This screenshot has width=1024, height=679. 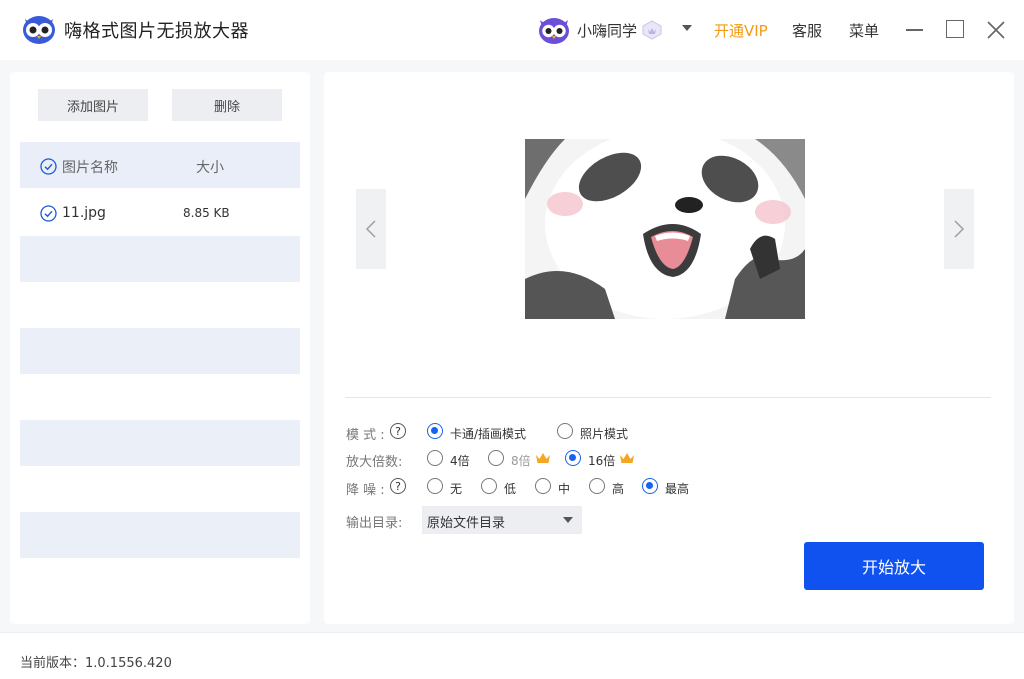 I want to click on scale-8x-label: 8倍, so click(x=521, y=460).